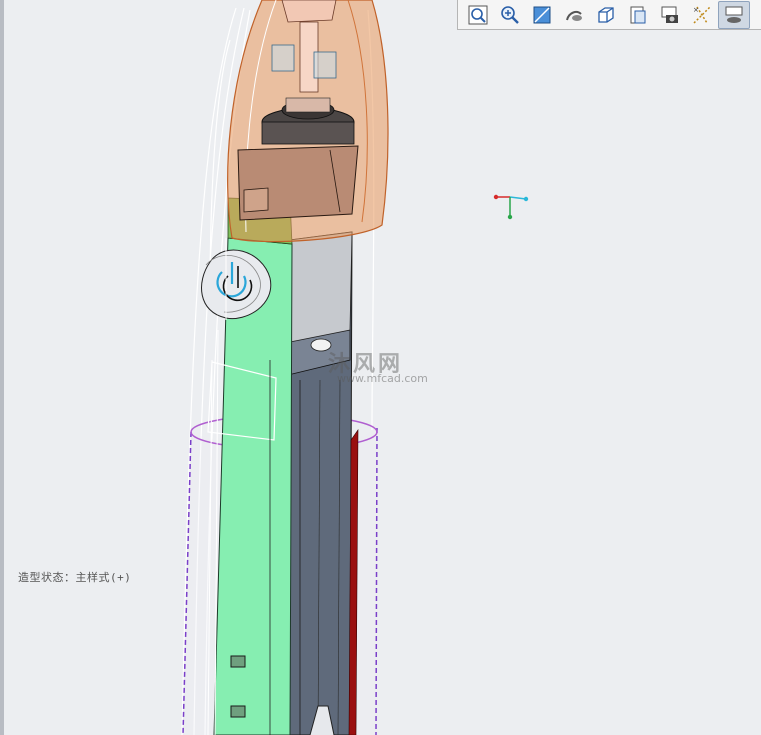 The image size is (761, 735). Describe the element at coordinates (511, 207) in the screenshot. I see `axis-triad` at that location.